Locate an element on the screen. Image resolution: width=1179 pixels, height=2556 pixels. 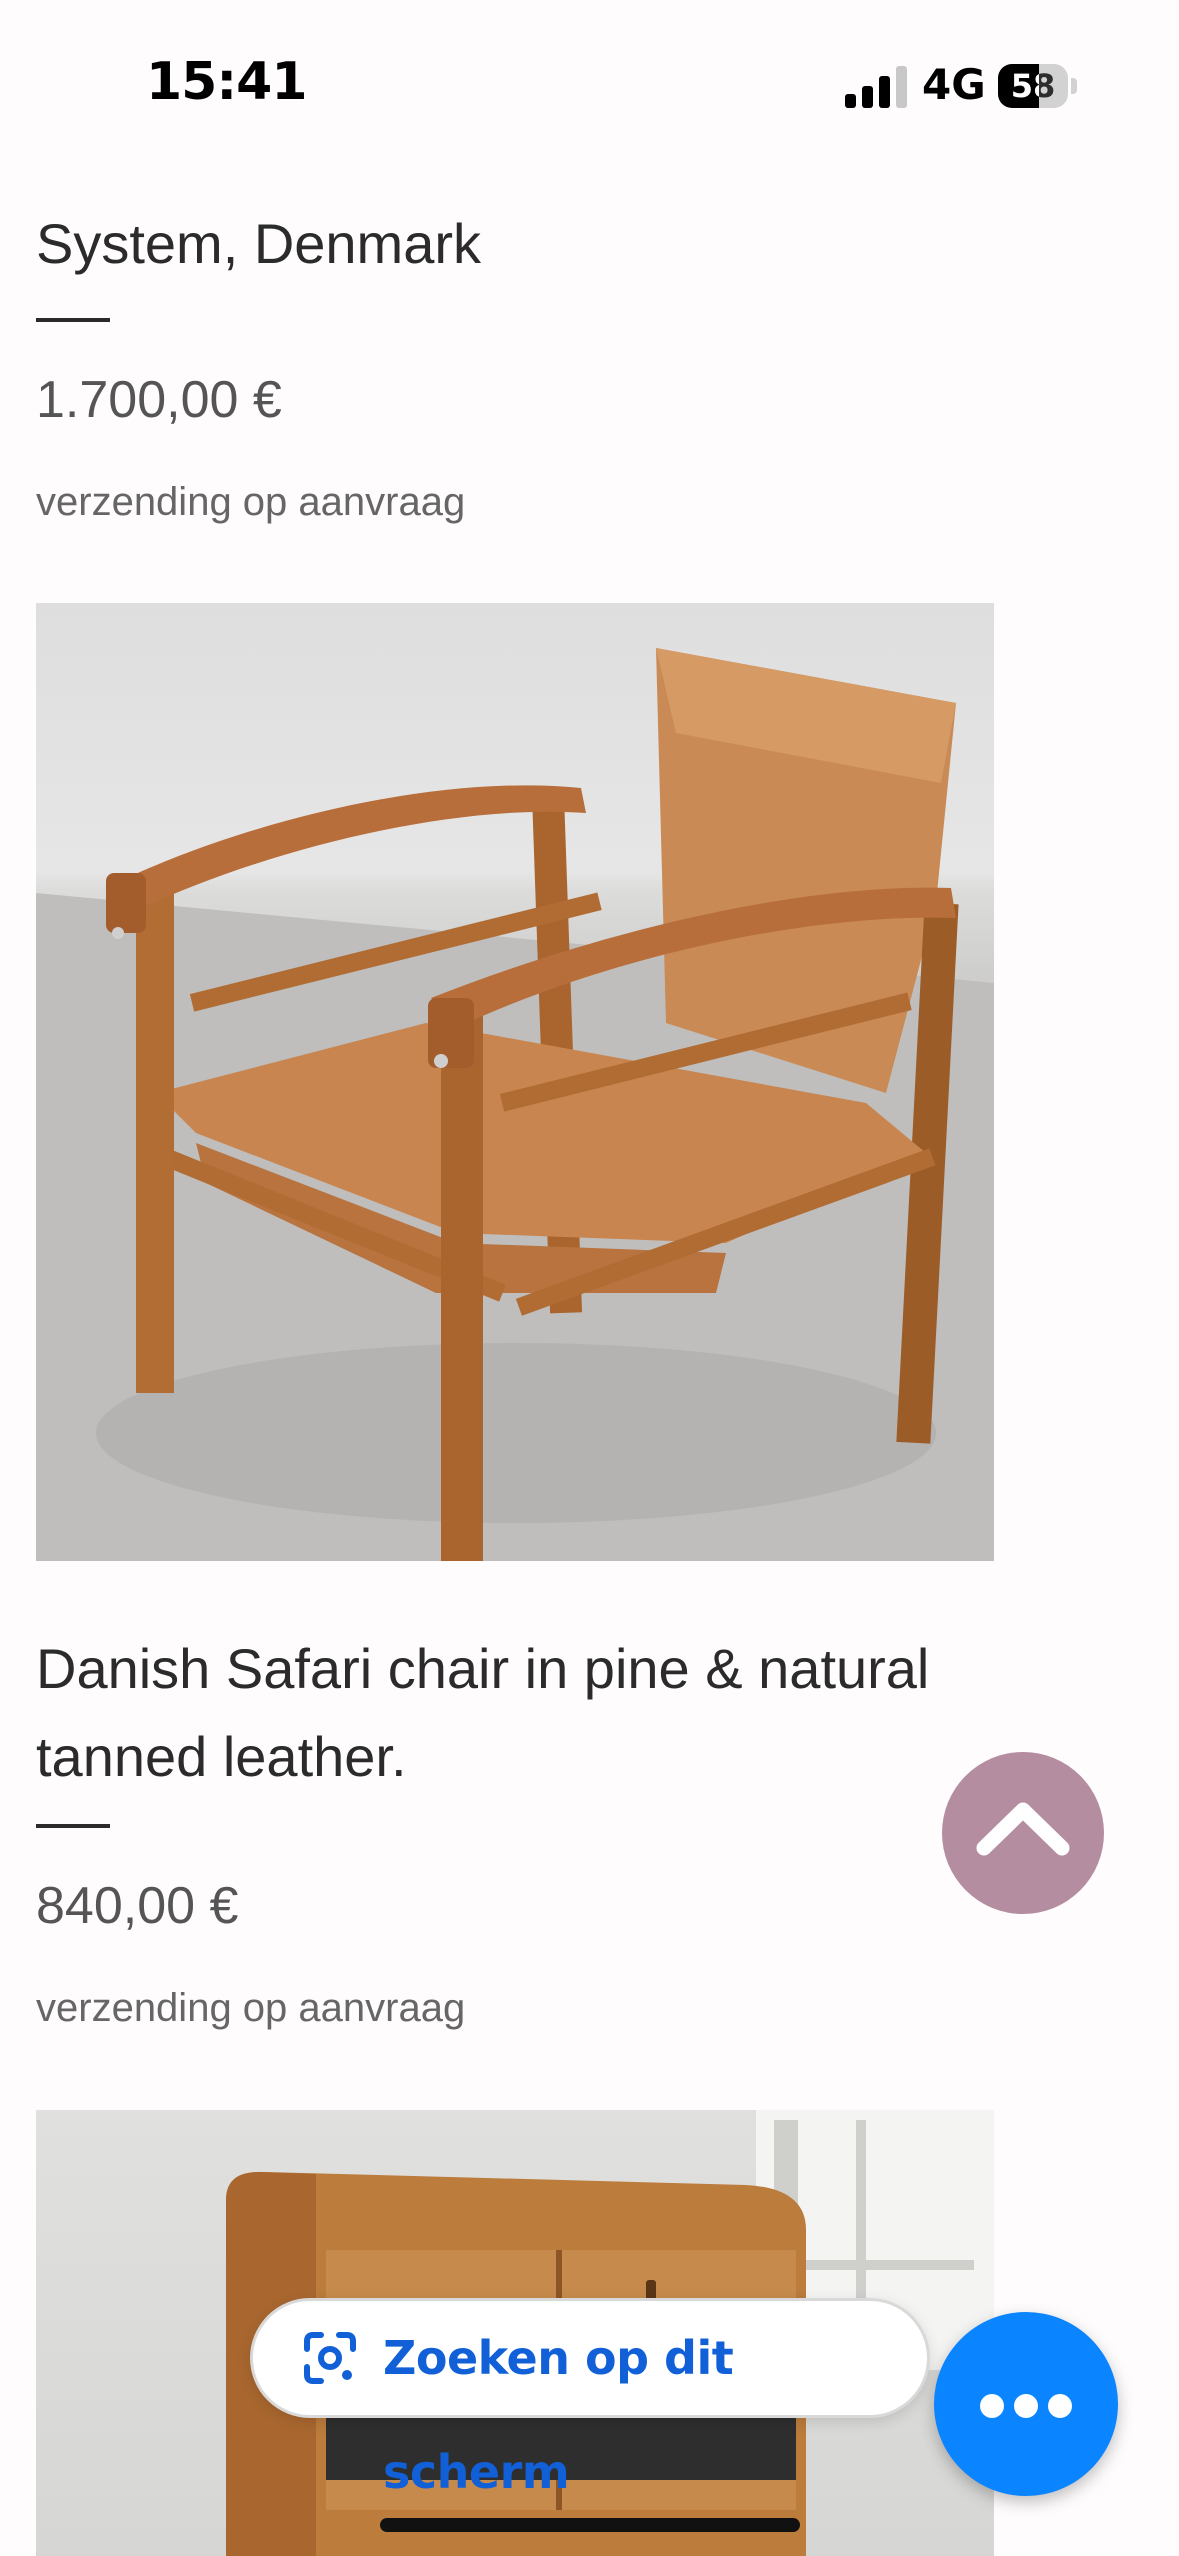
battery-icon: 58 is located at coordinates (1038, 86).